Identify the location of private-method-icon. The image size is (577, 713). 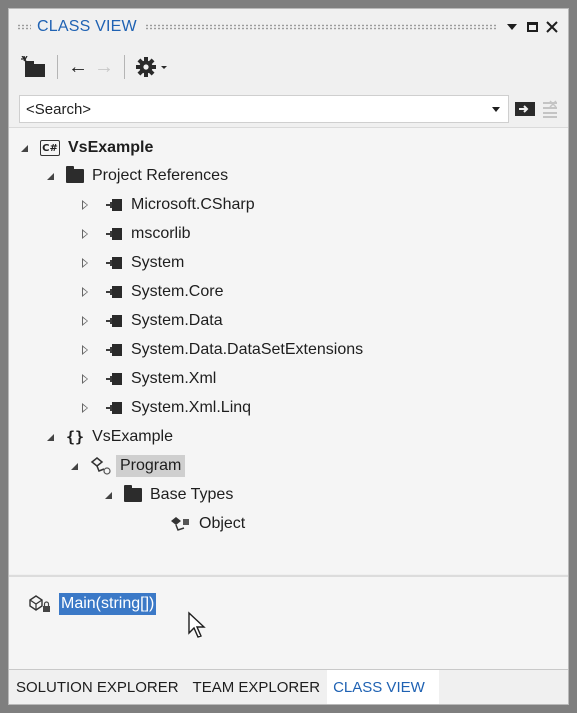
(40, 604).